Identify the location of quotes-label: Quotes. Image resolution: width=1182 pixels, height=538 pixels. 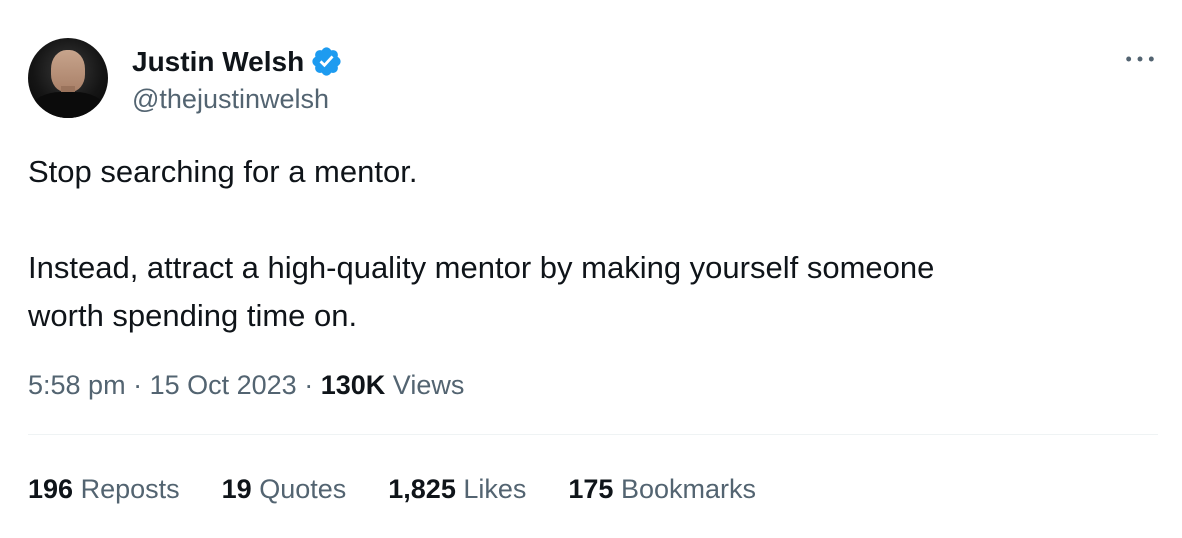
(303, 489).